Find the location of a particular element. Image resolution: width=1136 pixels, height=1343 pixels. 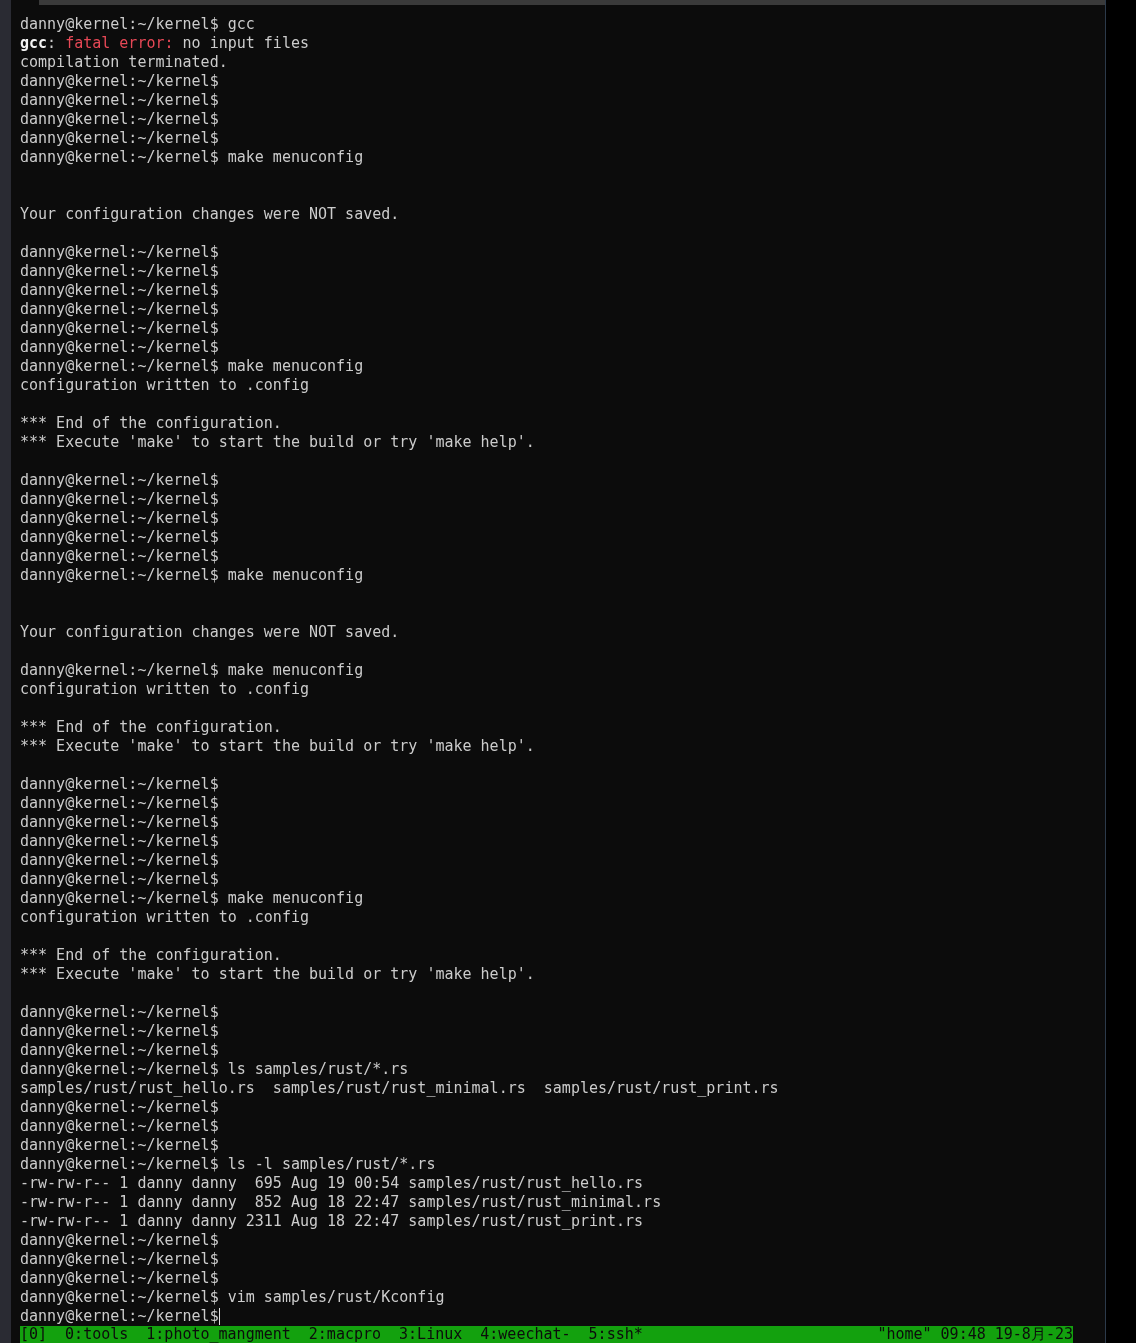

window-tab: 2:macpro is located at coordinates (345, 1334).